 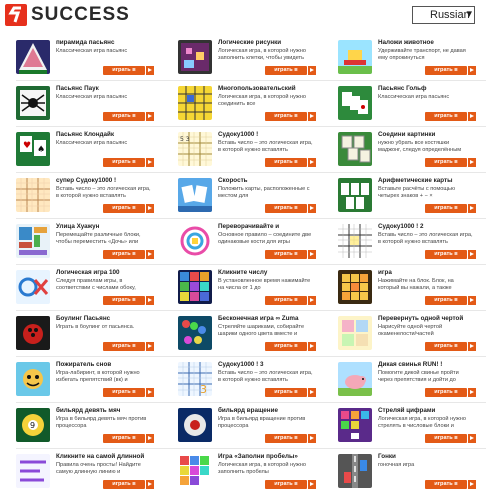 What do you see at coordinates (265, 226) in the screenshot?
I see `game-title: Переворачивайте и` at bounding box center [265, 226].